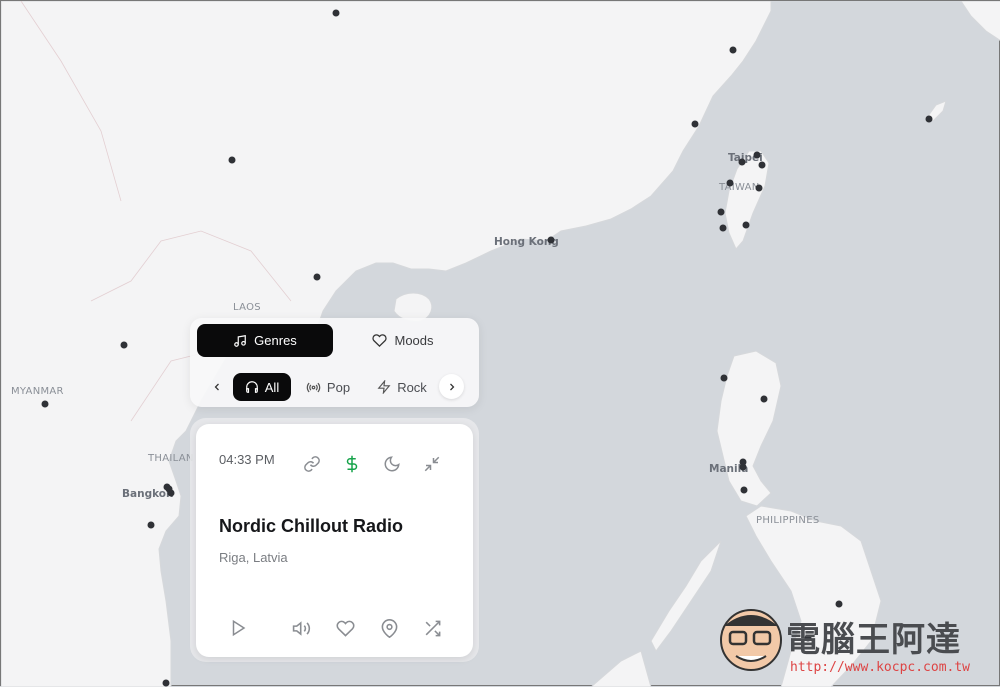 The height and width of the screenshot is (687, 1000). I want to click on tab-genres: Genres, so click(265, 340).